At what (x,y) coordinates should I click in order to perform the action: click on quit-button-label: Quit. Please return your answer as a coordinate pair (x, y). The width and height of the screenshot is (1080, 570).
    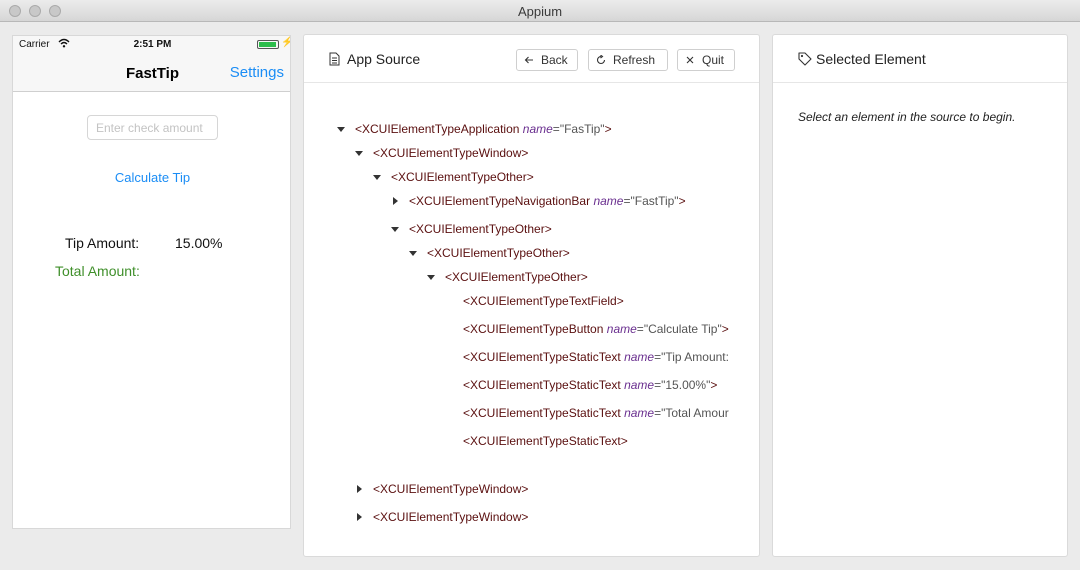
    Looking at the image, I should click on (713, 60).